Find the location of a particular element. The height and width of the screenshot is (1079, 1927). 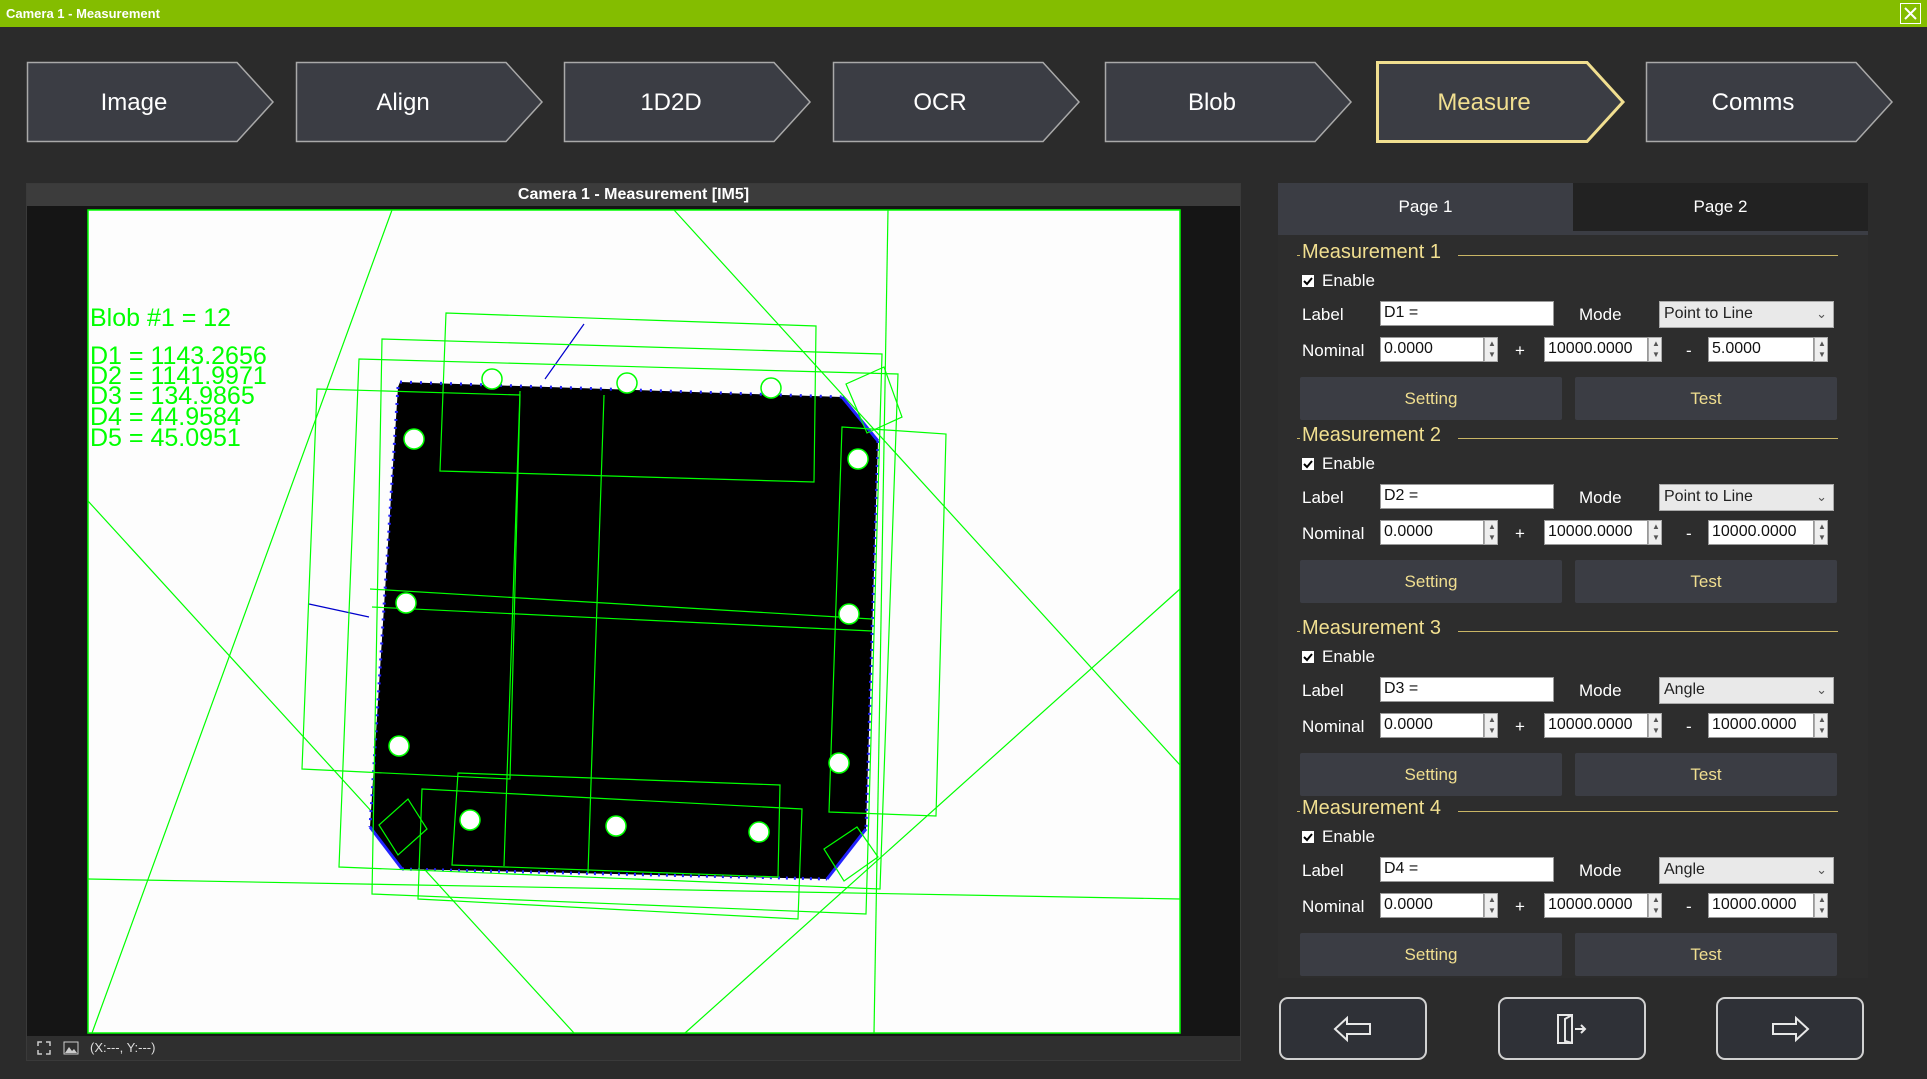

step-comms: Comms is located at coordinates (1770, 102).